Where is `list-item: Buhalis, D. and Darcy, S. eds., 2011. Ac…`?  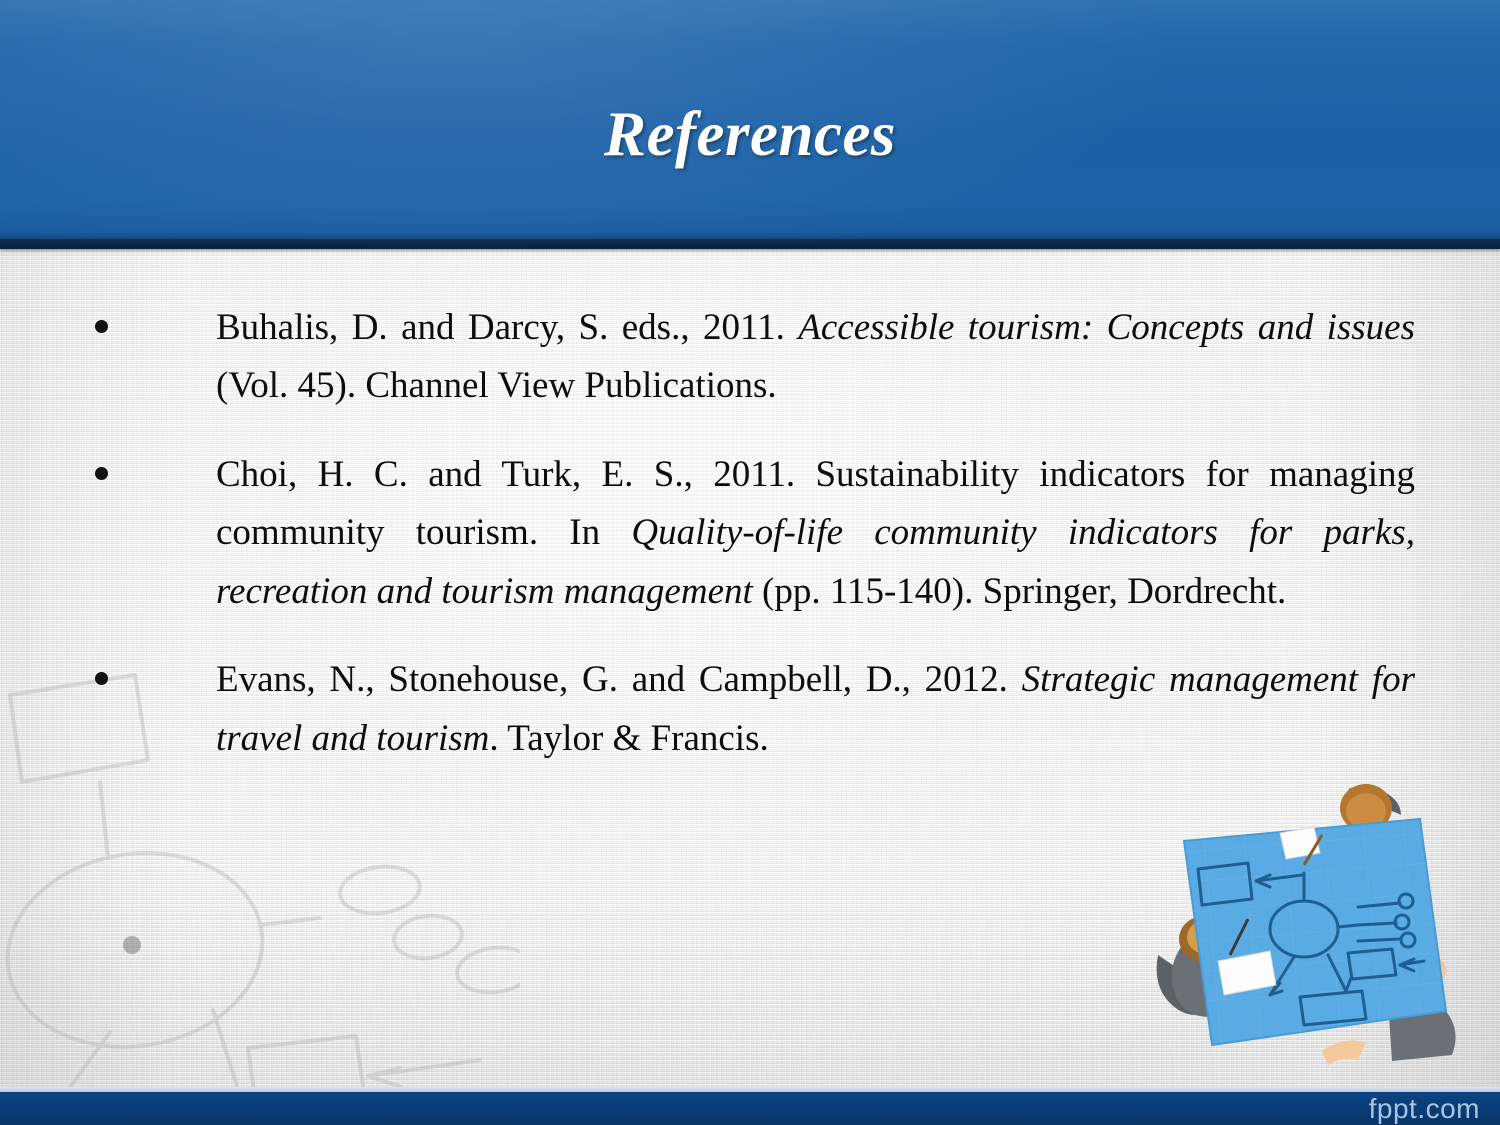
list-item: Buhalis, D. and Darcy, S. eds., 2011. Ac… is located at coordinates (750, 357).